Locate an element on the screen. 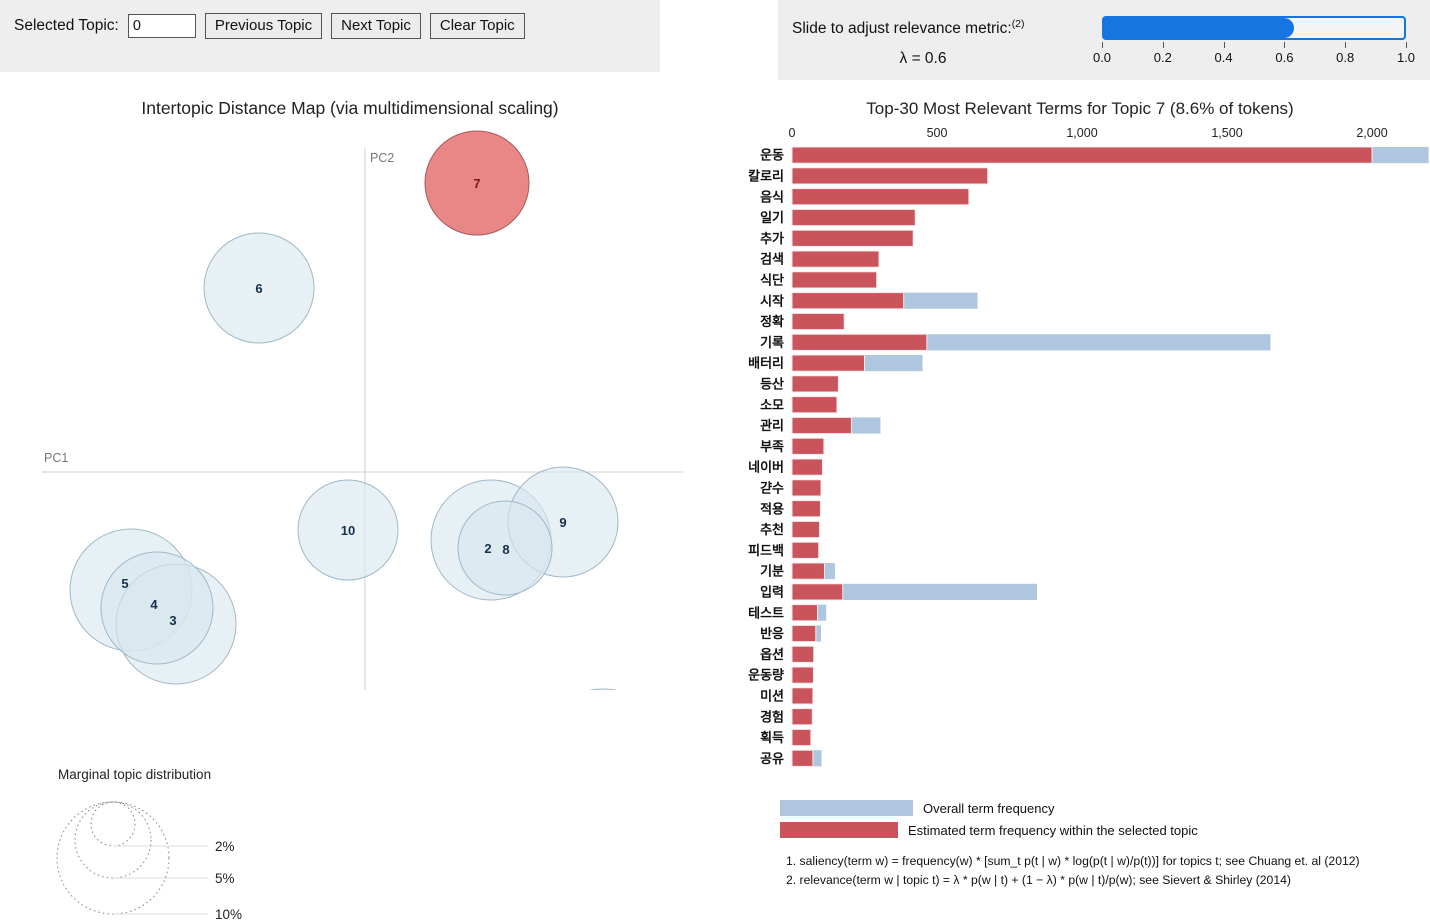 Image resolution: width=1430 pixels, height=922 pixels. term-label: 피드백 is located at coordinates (766, 550).